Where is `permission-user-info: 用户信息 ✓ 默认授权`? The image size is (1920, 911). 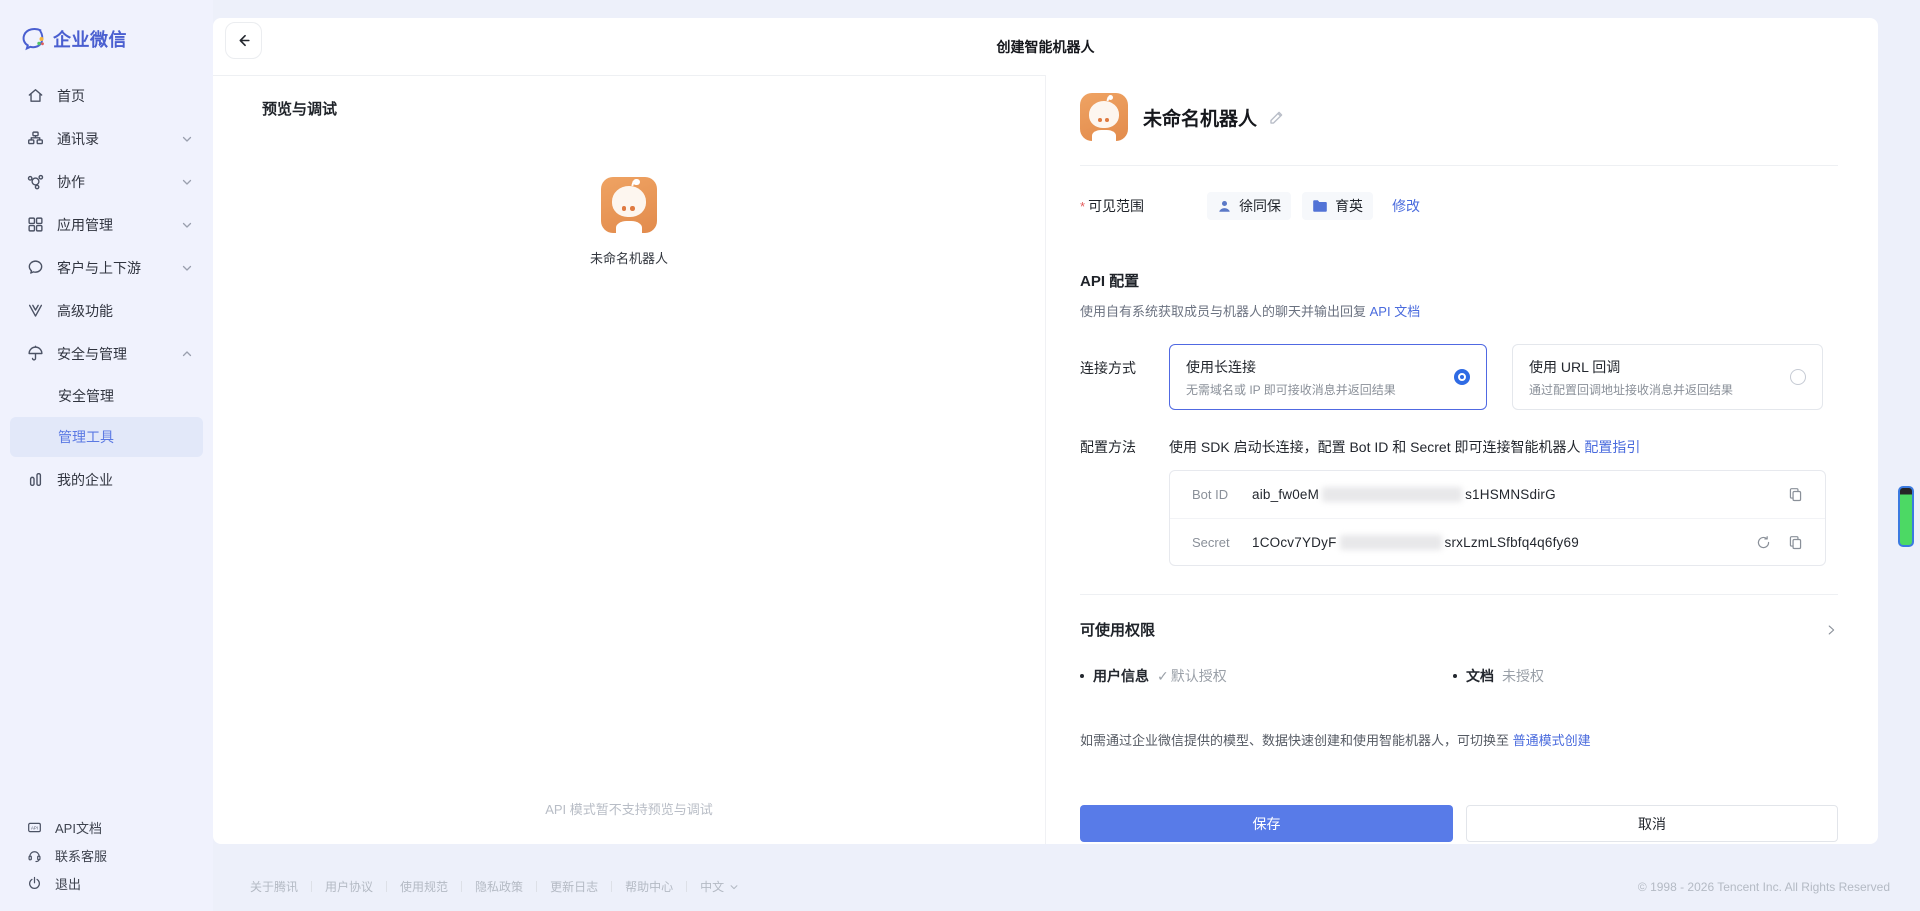 permission-user-info: 用户信息 ✓ 默认授权 is located at coordinates (1266, 676).